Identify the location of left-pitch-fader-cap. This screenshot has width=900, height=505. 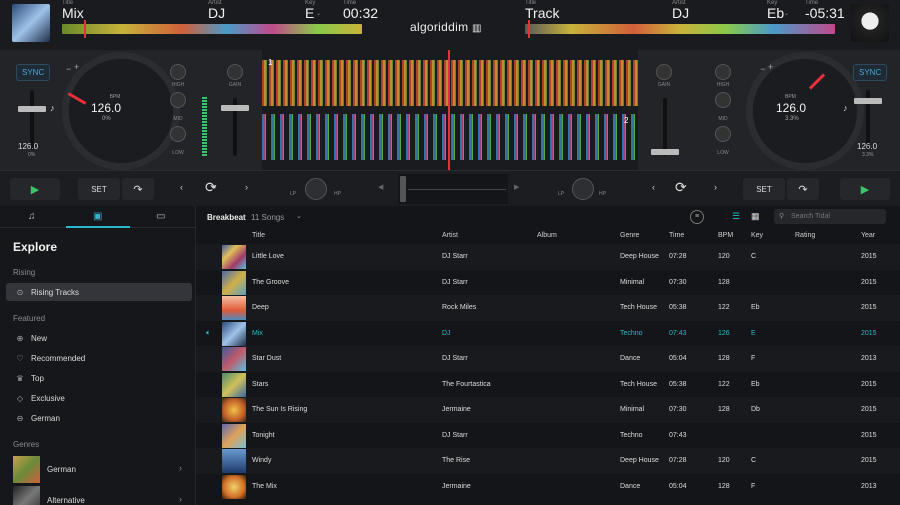
(32, 109).